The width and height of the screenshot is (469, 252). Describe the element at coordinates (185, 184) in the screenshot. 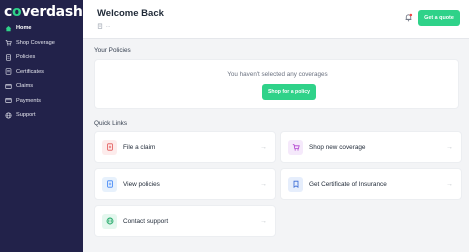

I see `quick-link-view-policies: View policies →` at that location.